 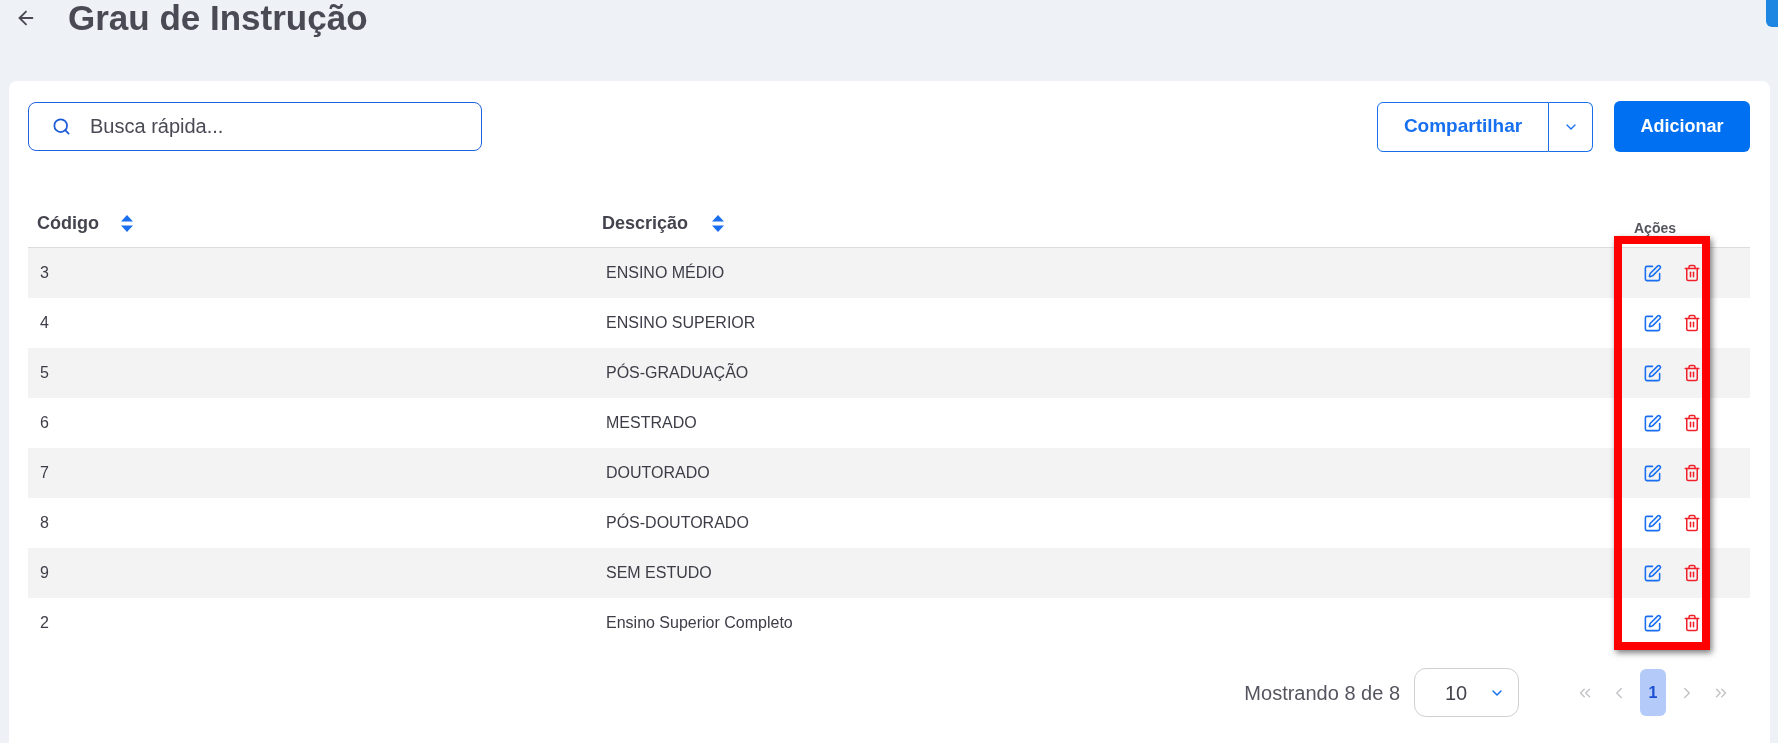 I want to click on share-dropdown-button, so click(x=1571, y=126).